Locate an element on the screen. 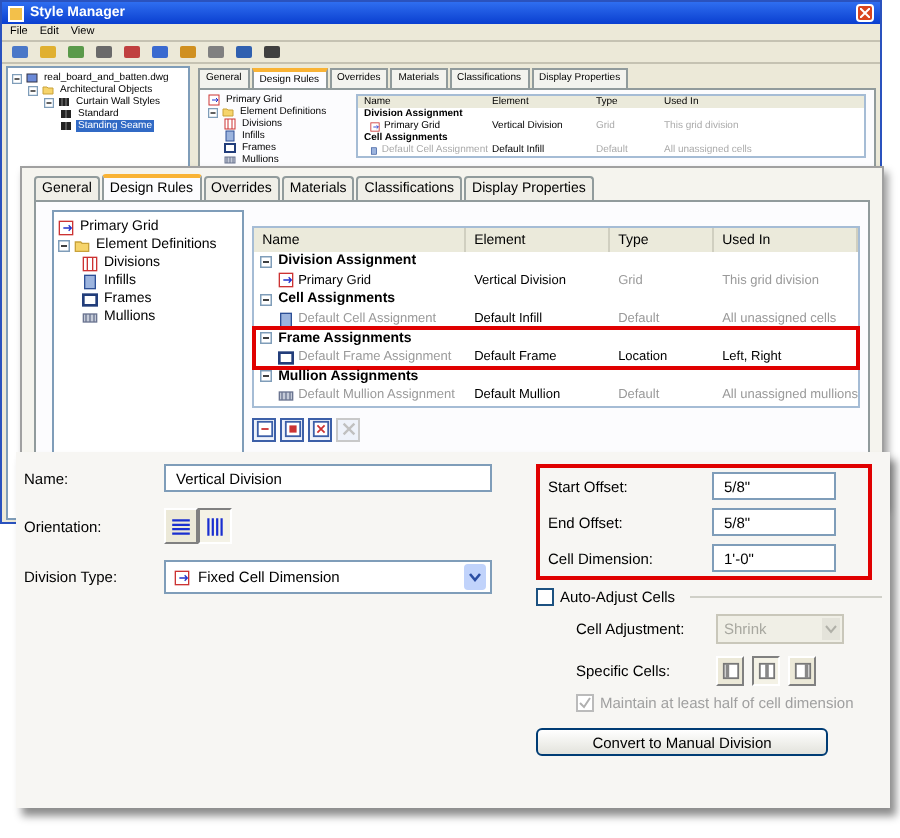  vertical-lines-button is located at coordinates (215, 526).